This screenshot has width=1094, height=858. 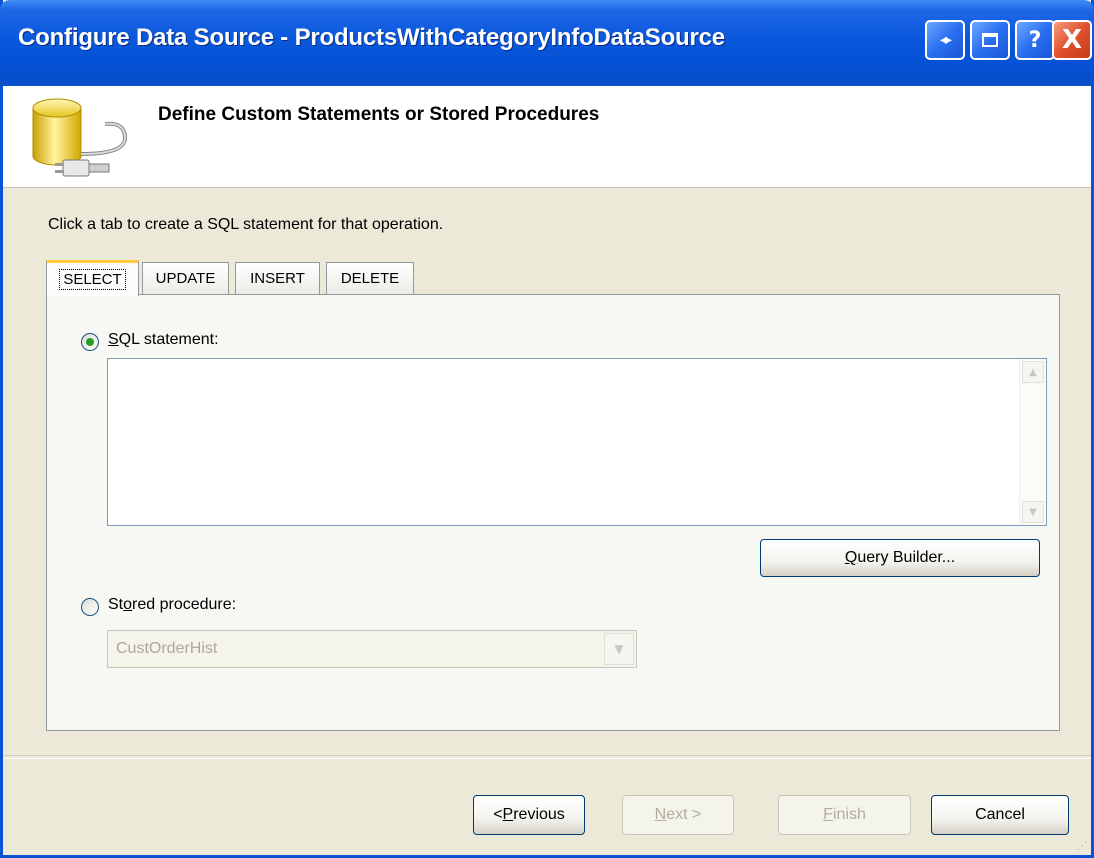 What do you see at coordinates (163, 340) in the screenshot?
I see `sql-statement-label: SQL statement:` at bounding box center [163, 340].